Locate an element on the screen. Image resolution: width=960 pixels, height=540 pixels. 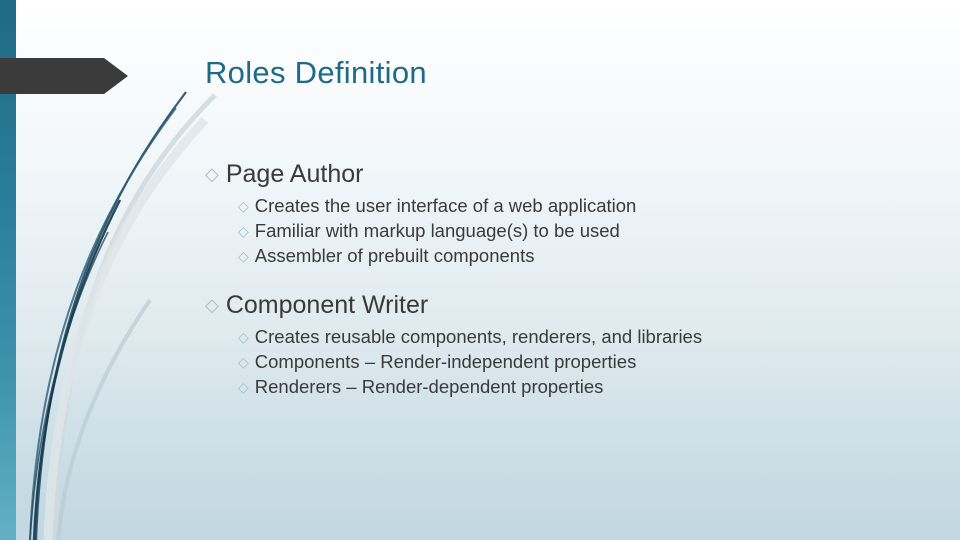
bullet-level1: ◇ Component Writer is located at coordinates (565, 305).